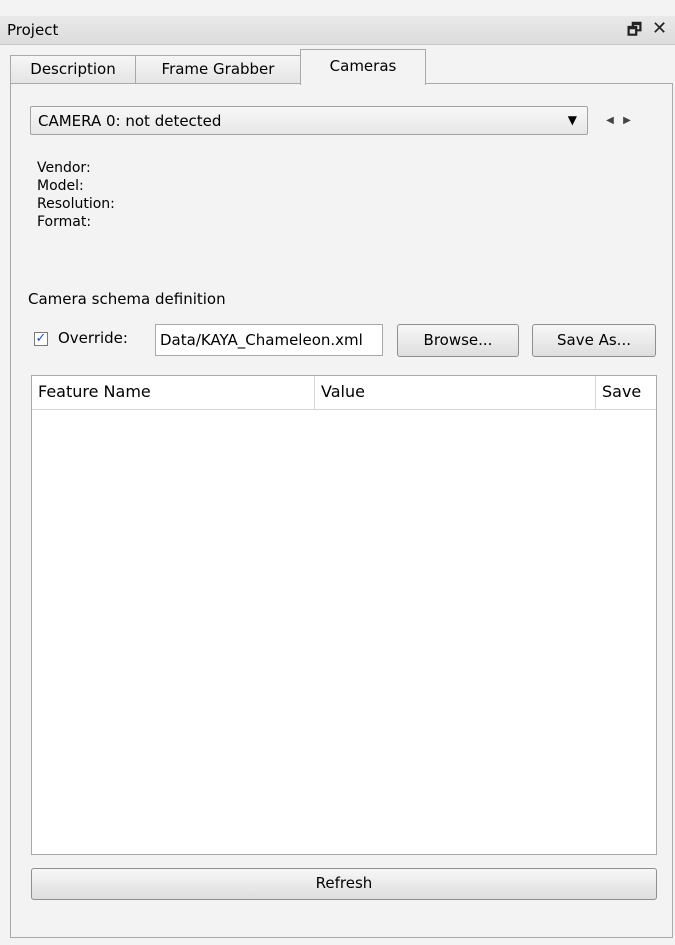  What do you see at coordinates (93, 338) in the screenshot?
I see `override-label: Override:` at bounding box center [93, 338].